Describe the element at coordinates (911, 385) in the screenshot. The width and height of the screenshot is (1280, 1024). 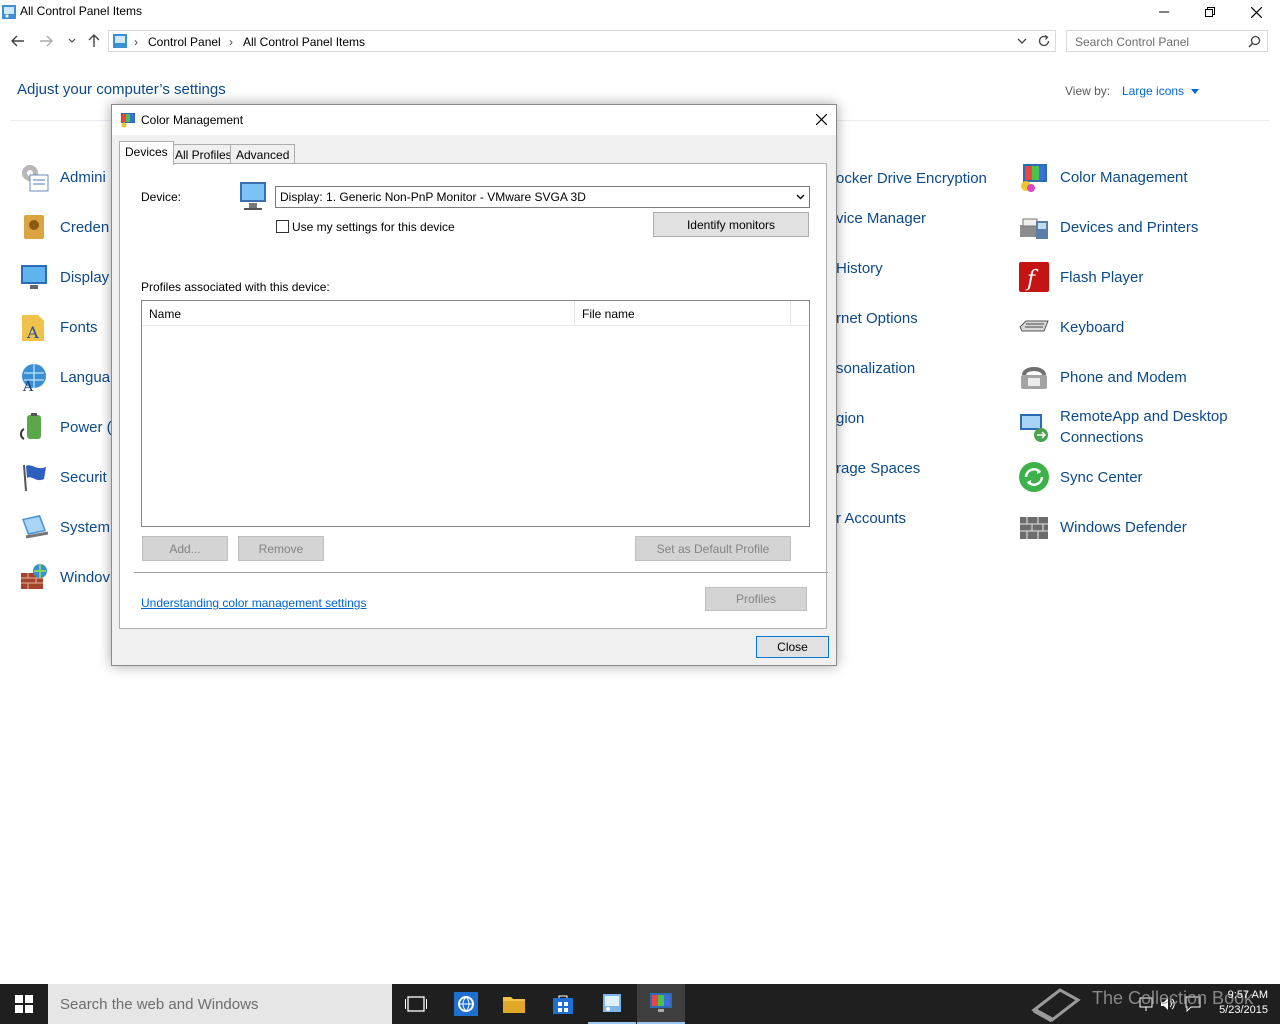
I see `cp-item-personalization: sonalization` at that location.